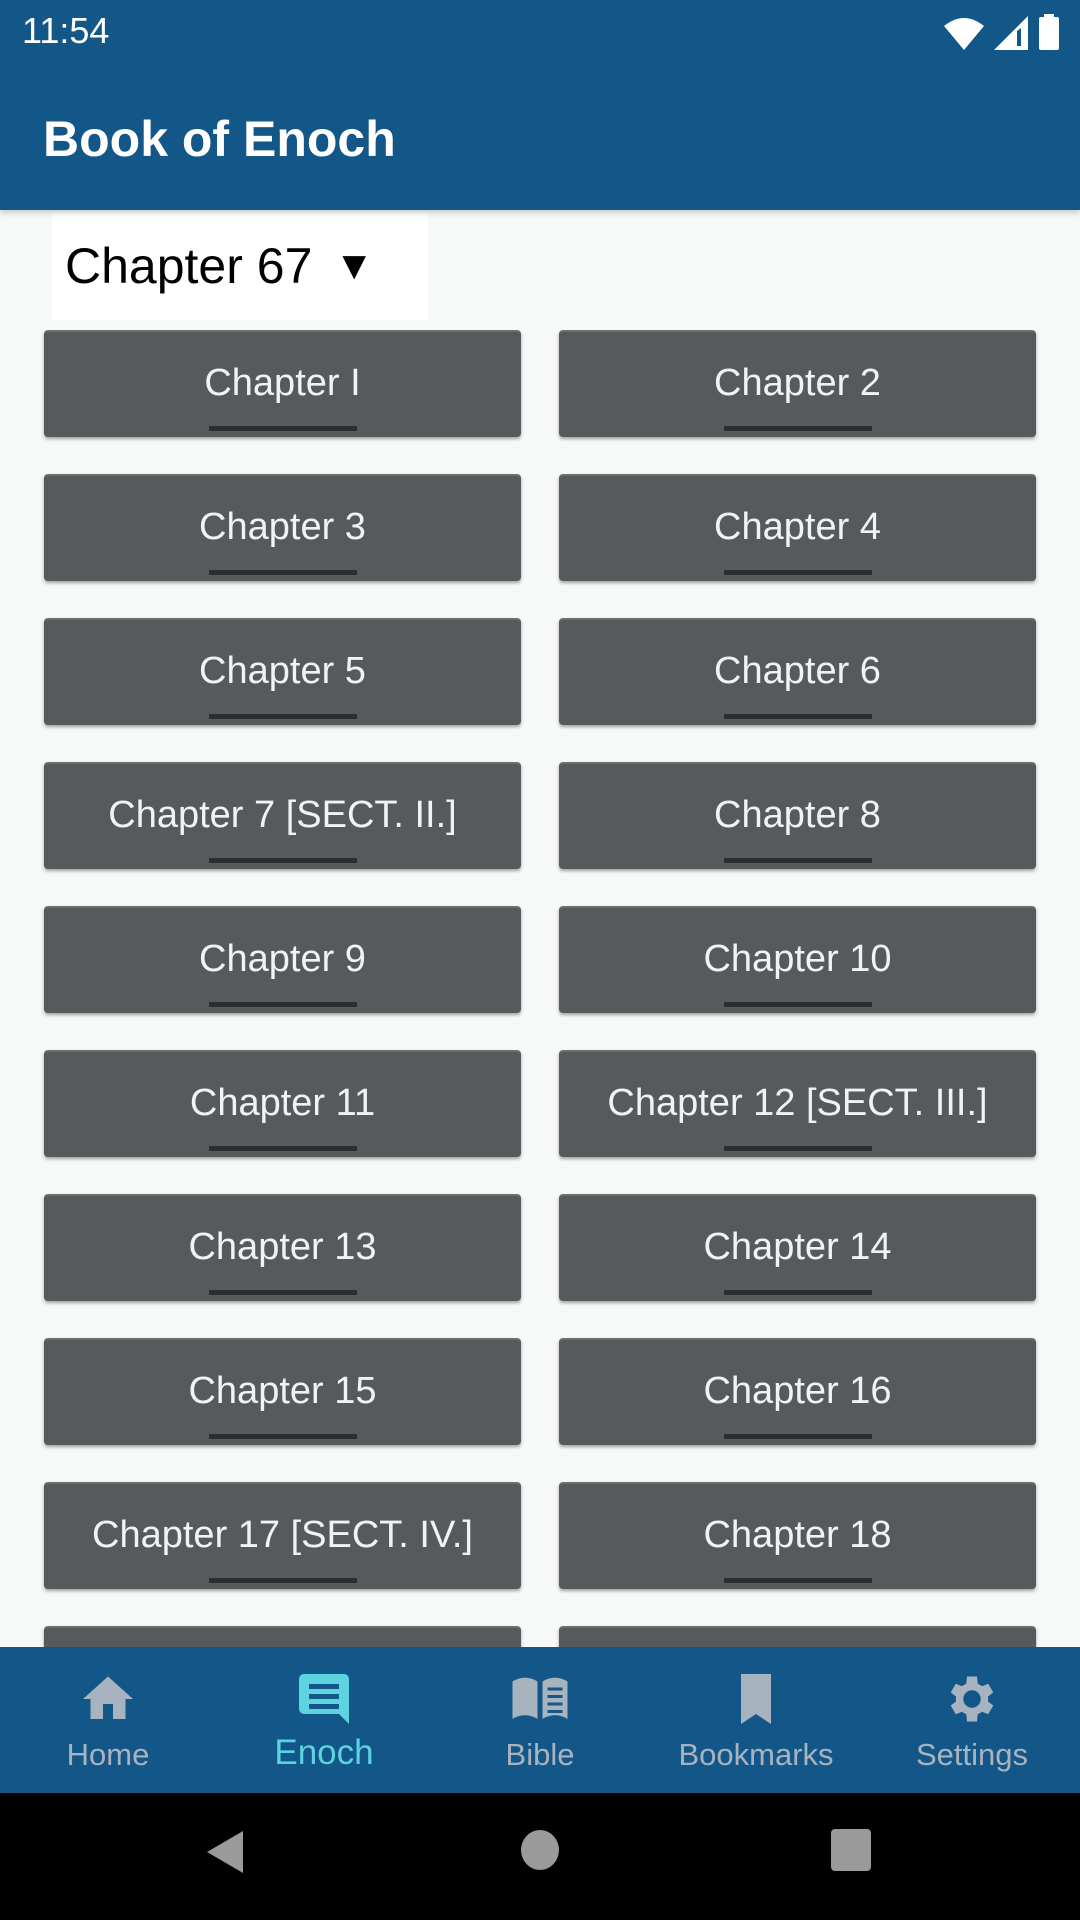 Image resolution: width=1080 pixels, height=1920 pixels. Describe the element at coordinates (756, 1699) in the screenshot. I see `bookmark-icon` at that location.